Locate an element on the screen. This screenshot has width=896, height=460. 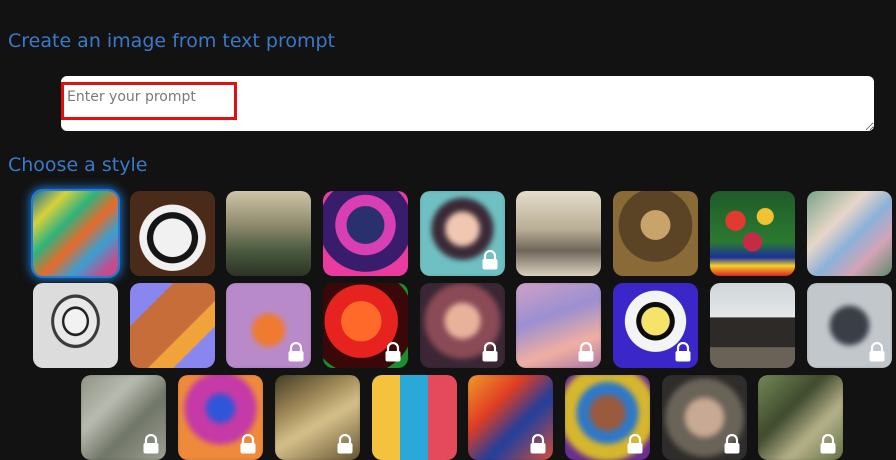
style-tile-renaissance-portrait-style is located at coordinates (655, 233).